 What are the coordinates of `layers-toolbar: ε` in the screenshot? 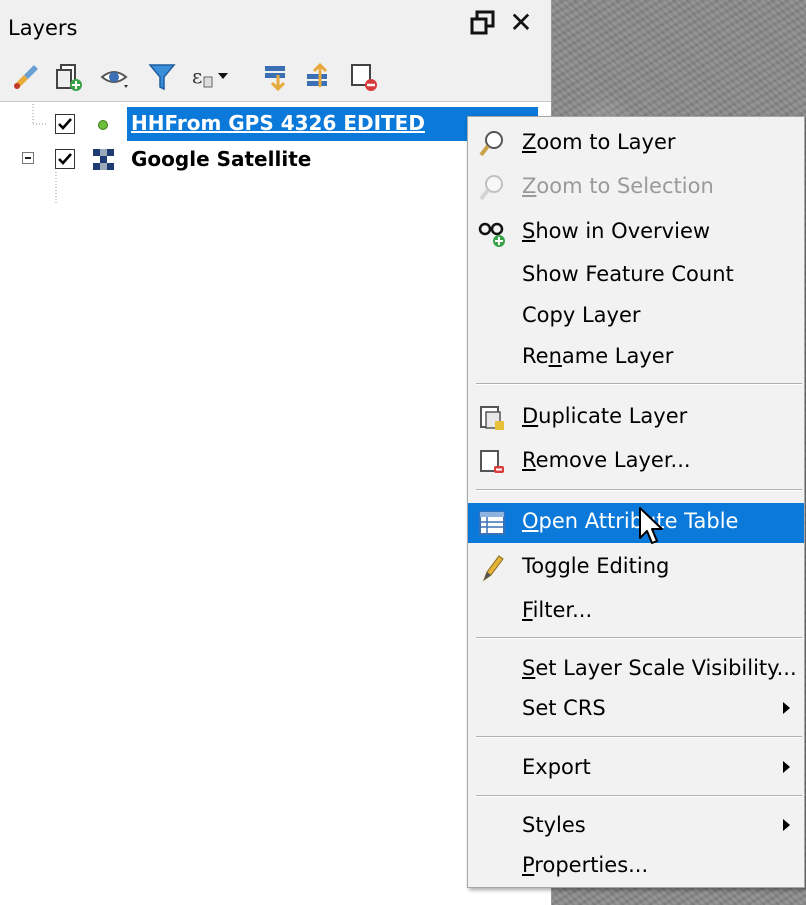 It's located at (275, 78).